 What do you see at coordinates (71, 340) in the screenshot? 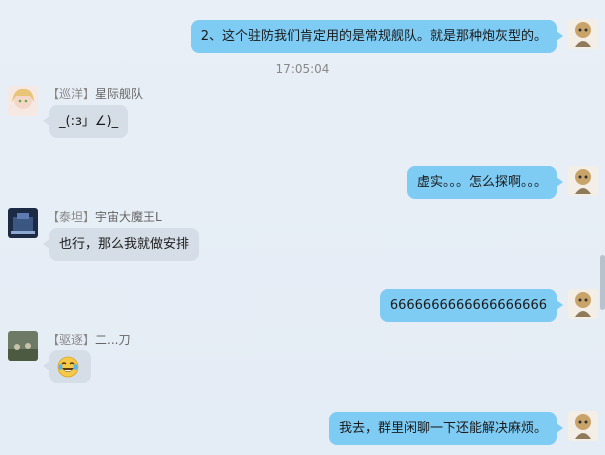
I see `member-rank-tag: 【驱逐】` at bounding box center [71, 340].